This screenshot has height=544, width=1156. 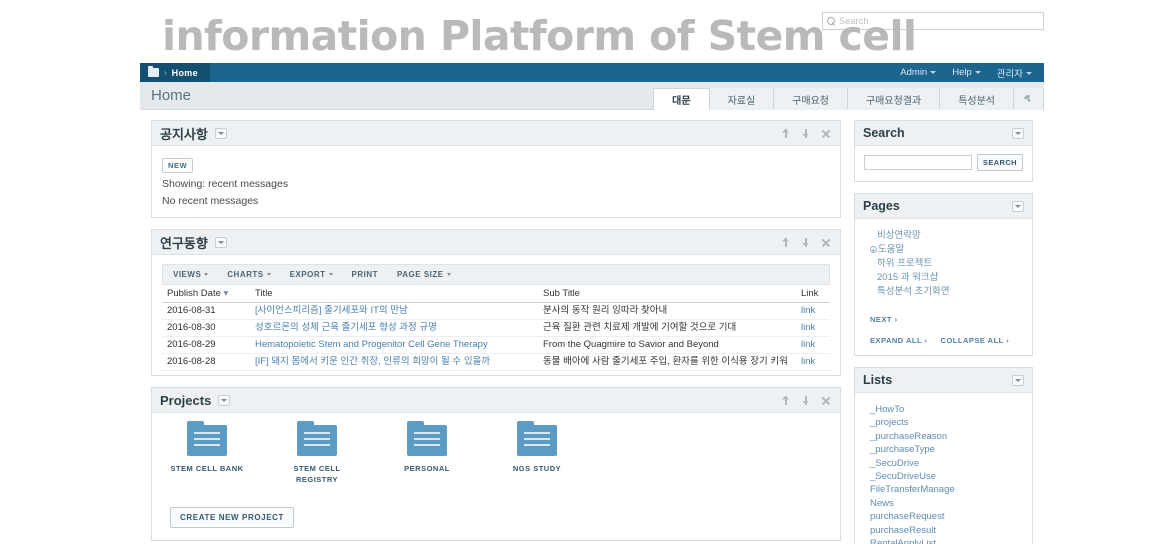 What do you see at coordinates (946, 530) in the screenshot?
I see `list-item: purchaseResult` at bounding box center [946, 530].